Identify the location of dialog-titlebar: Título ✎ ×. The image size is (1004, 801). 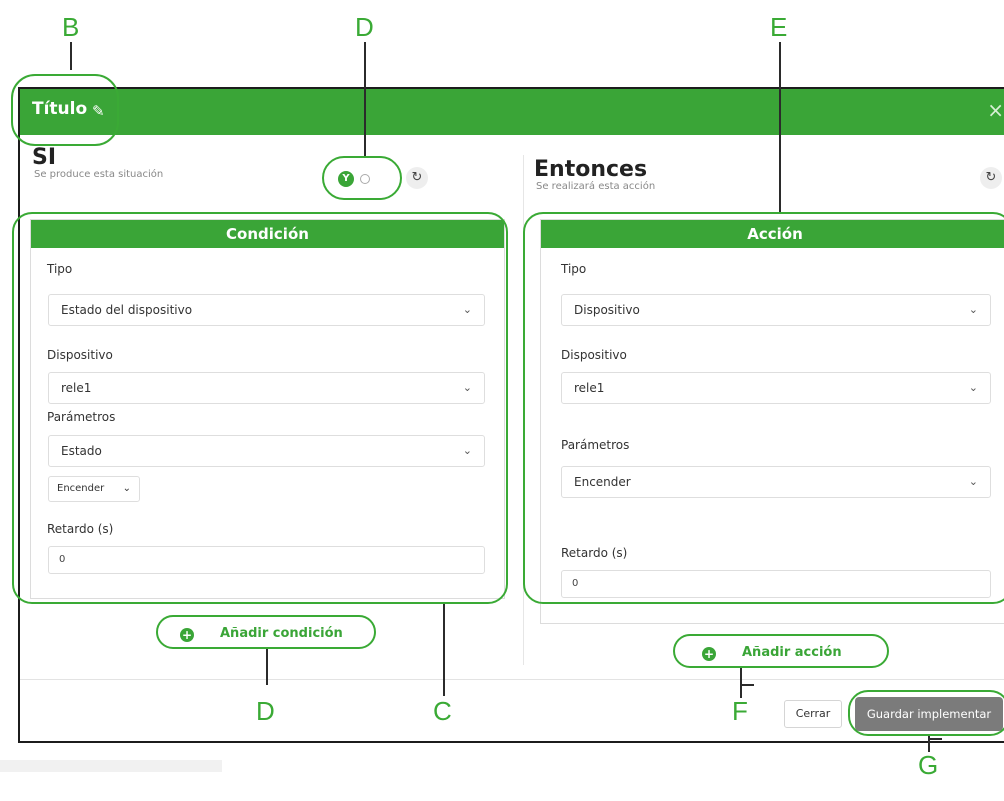
(512, 112).